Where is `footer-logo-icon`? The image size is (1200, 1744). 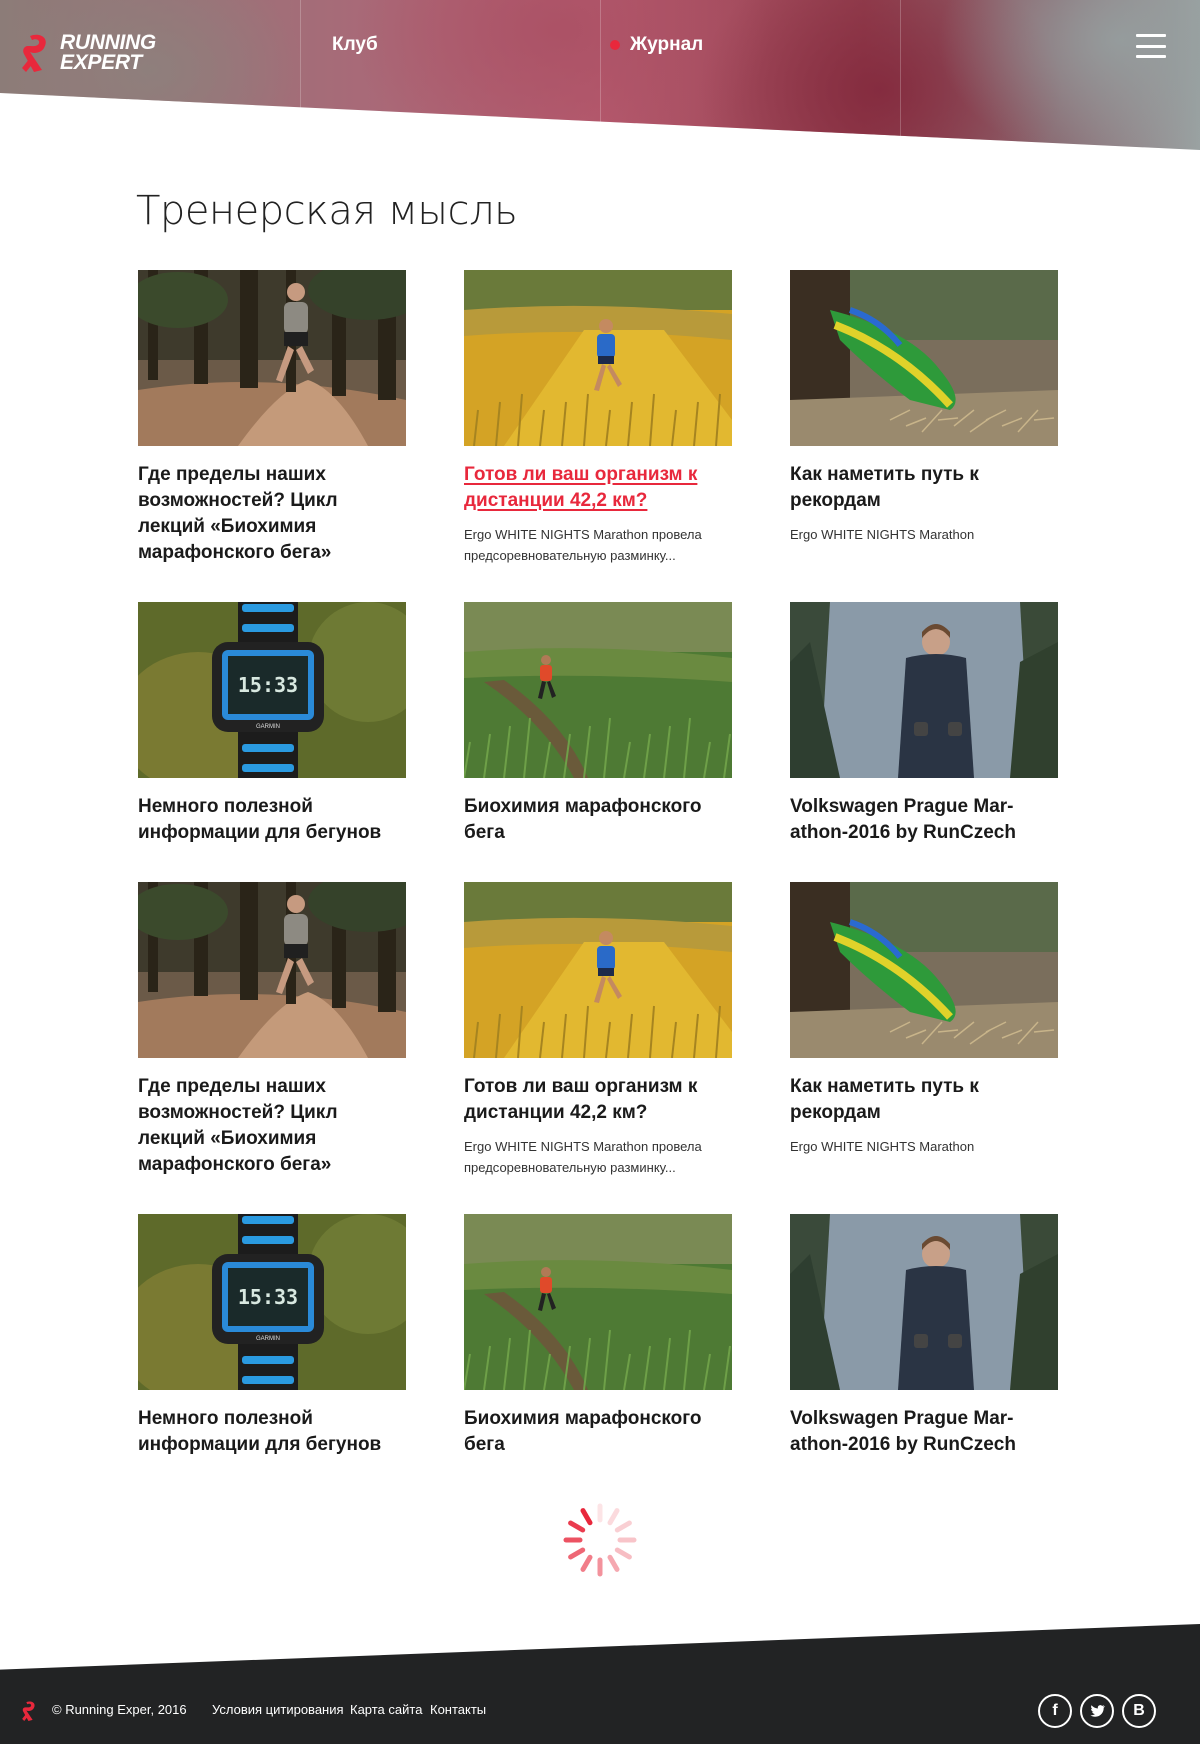
footer-logo-icon is located at coordinates (30, 1711).